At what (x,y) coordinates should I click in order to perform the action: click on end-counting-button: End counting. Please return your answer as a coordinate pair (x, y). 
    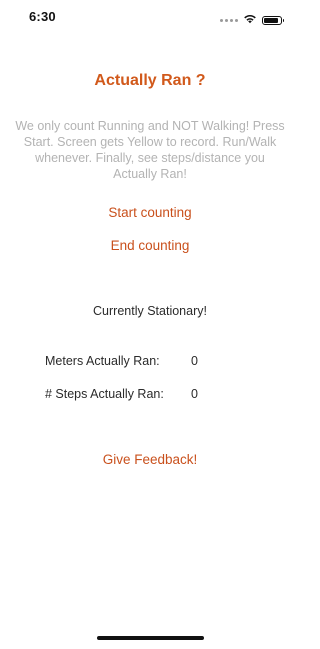
    Looking at the image, I should click on (150, 245).